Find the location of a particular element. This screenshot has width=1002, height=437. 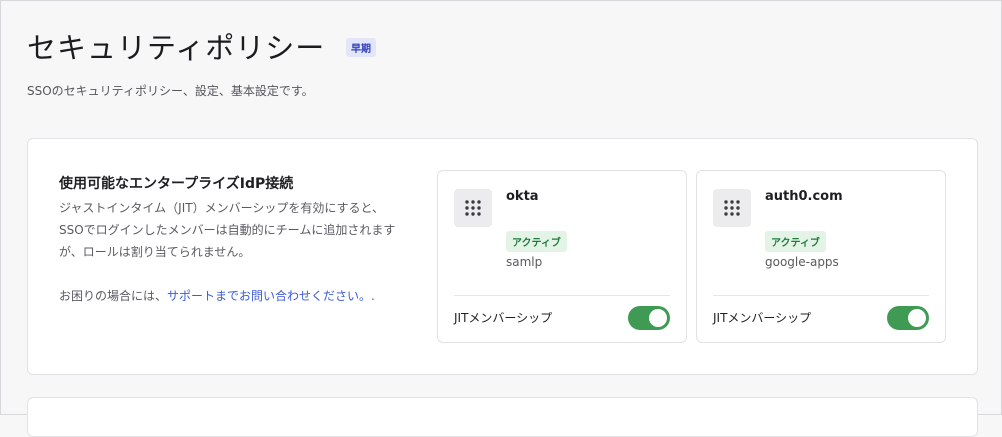

connection-card-auth0: auth0.com アクティブ google-apps JITメンバーシップ is located at coordinates (821, 256).